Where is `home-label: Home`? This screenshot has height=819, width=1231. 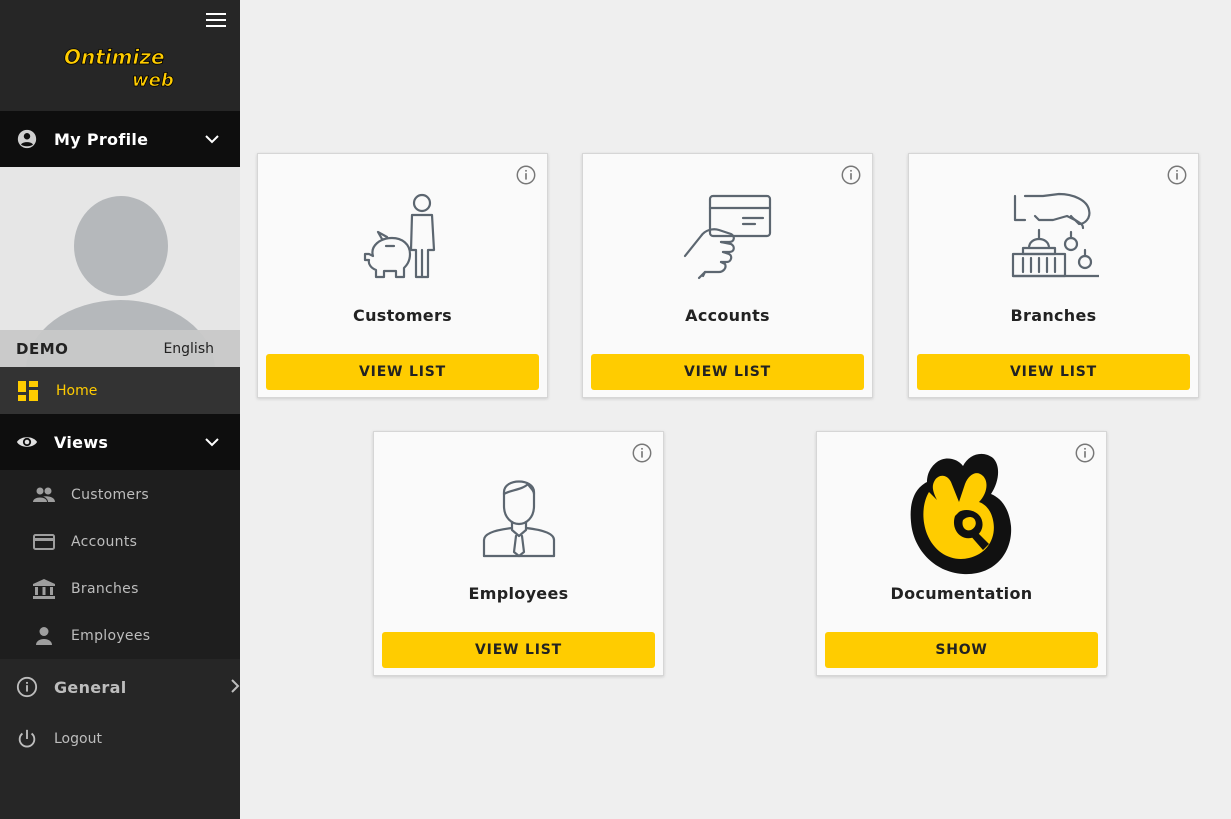 home-label: Home is located at coordinates (77, 390).